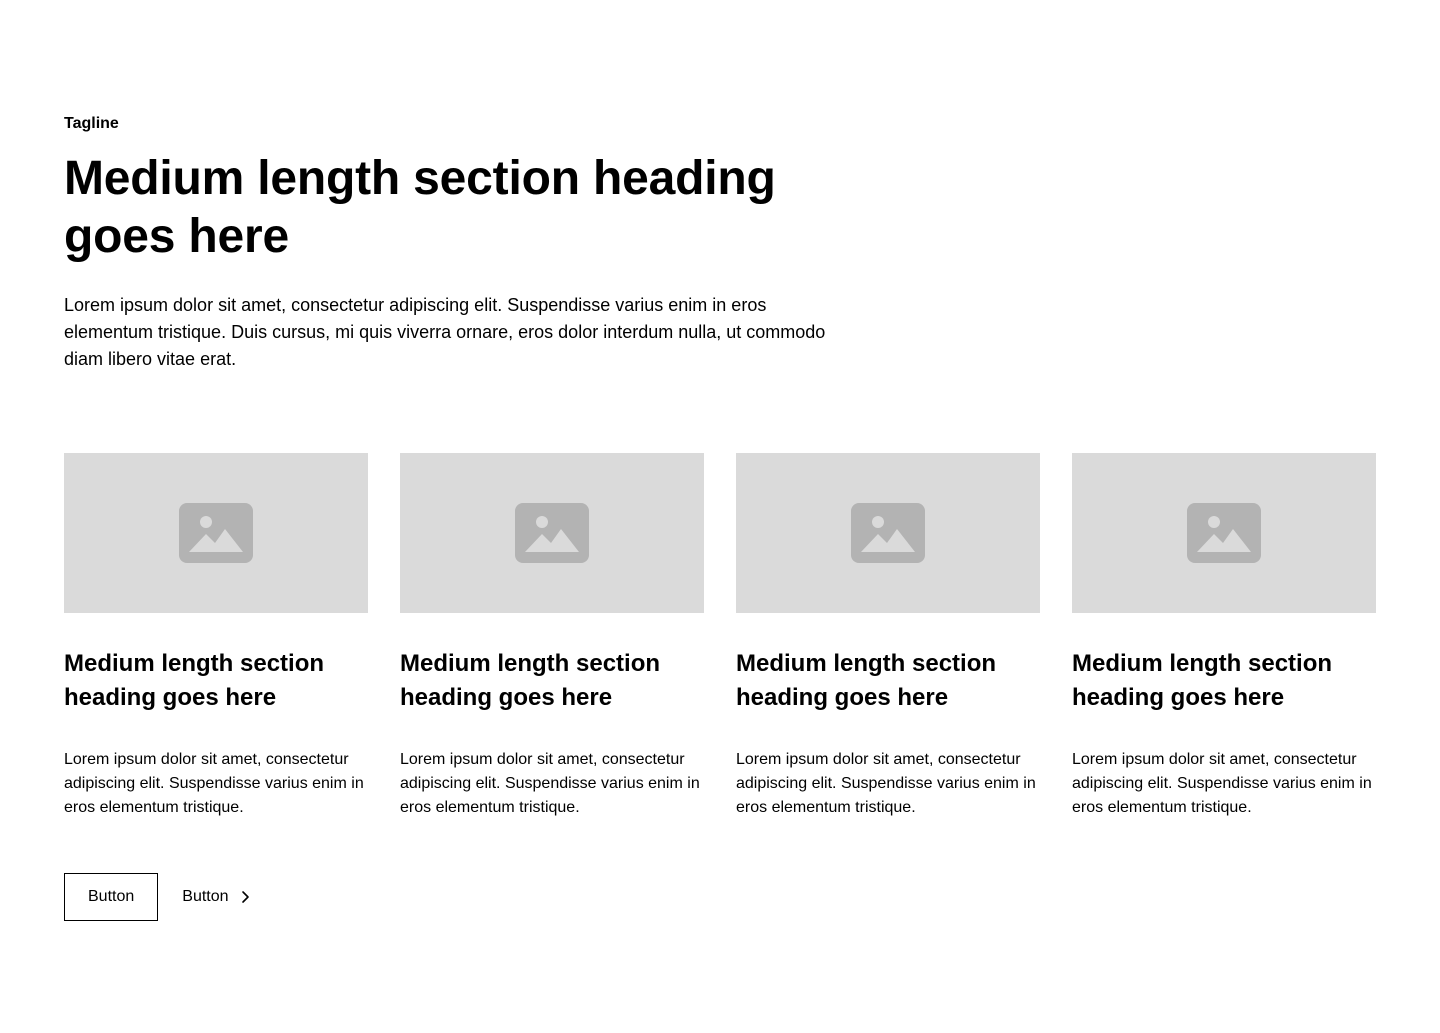 Image resolution: width=1440 pixels, height=1033 pixels. I want to click on action-row: Button Button, so click(158, 897).